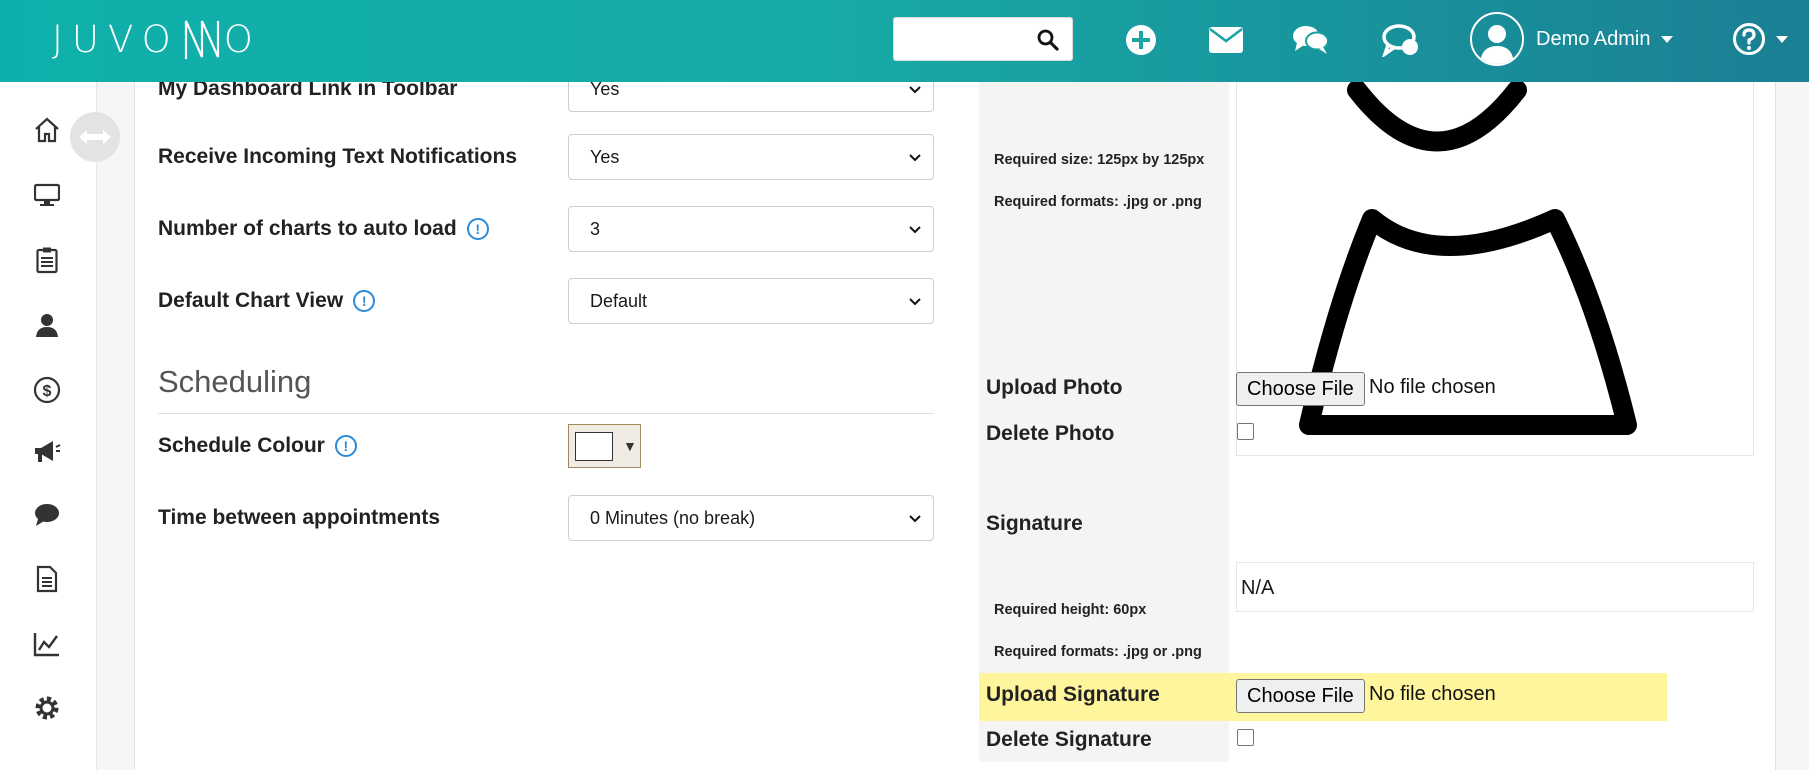 Image resolution: width=1809 pixels, height=770 pixels. What do you see at coordinates (1495, 587) in the screenshot?
I see `signature-preview: N/A` at bounding box center [1495, 587].